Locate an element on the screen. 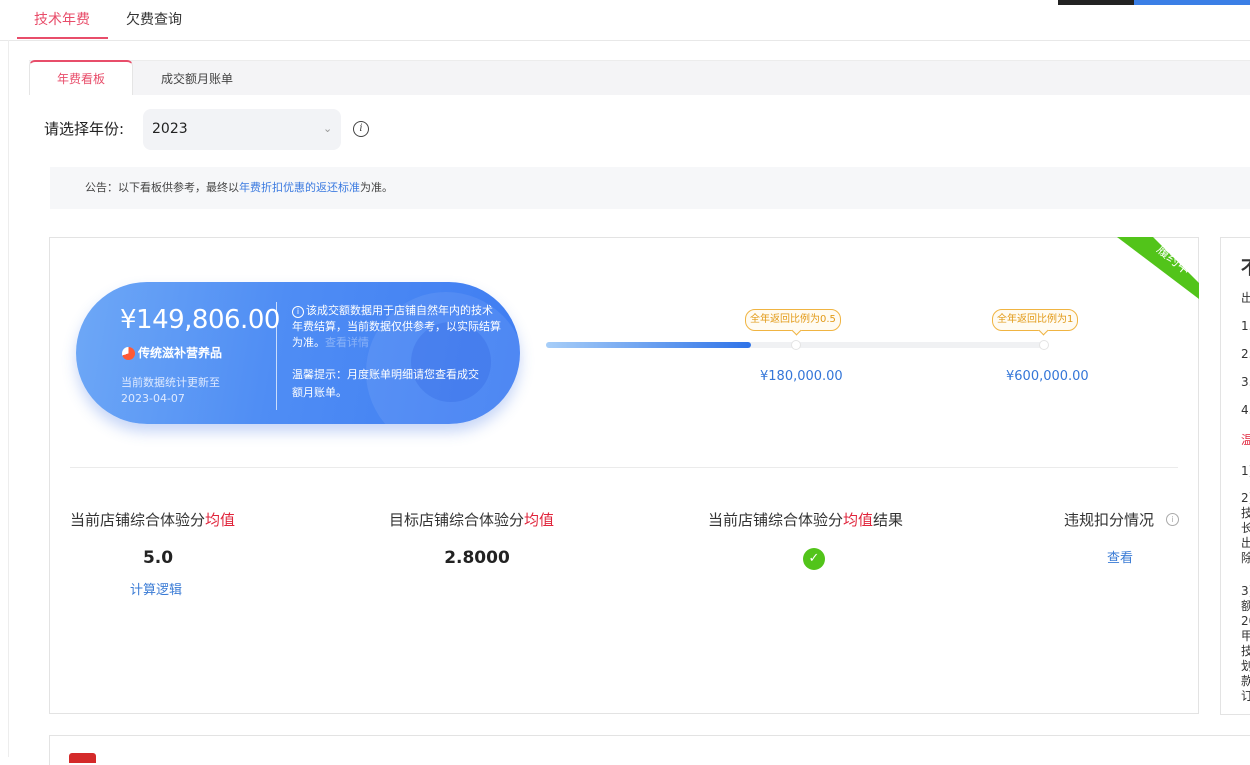  progress-fill is located at coordinates (648, 345).